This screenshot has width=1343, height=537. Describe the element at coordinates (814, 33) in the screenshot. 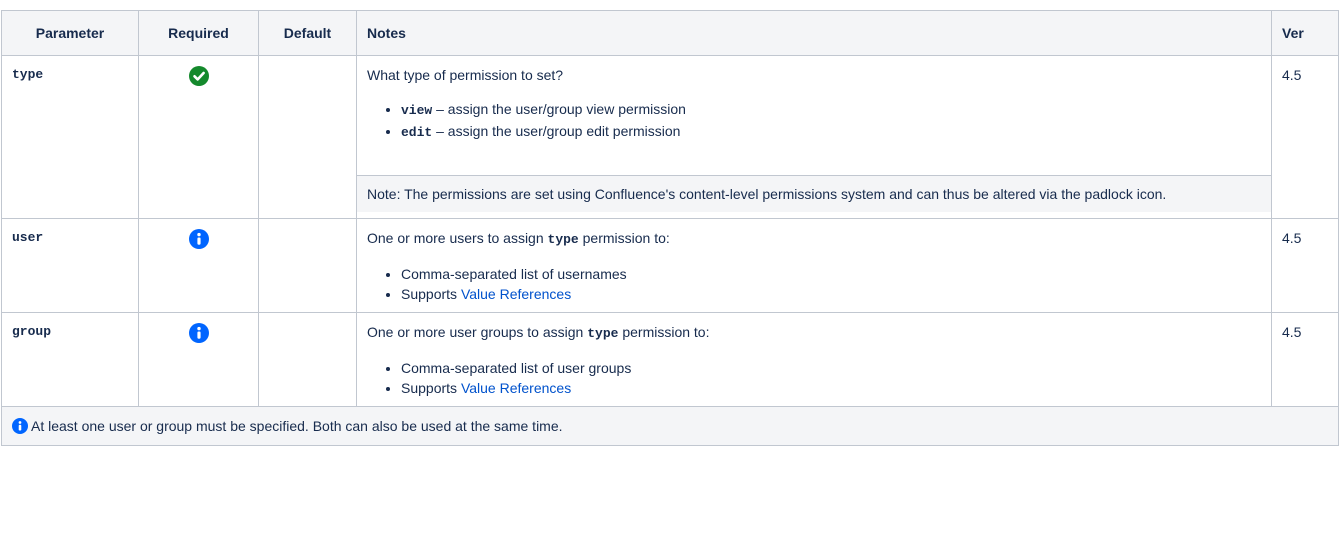

I see `header-notes: Notes` at that location.